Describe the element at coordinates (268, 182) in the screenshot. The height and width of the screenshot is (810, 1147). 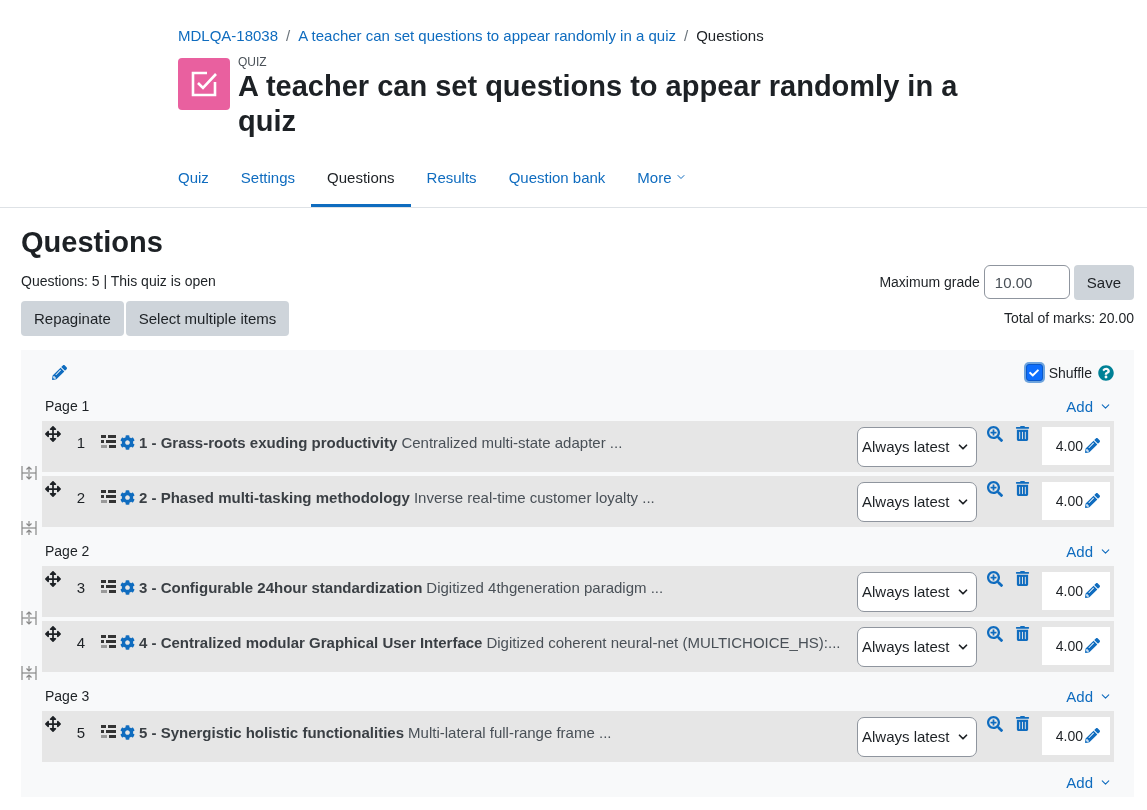
I see `nav-tab: Settings` at that location.